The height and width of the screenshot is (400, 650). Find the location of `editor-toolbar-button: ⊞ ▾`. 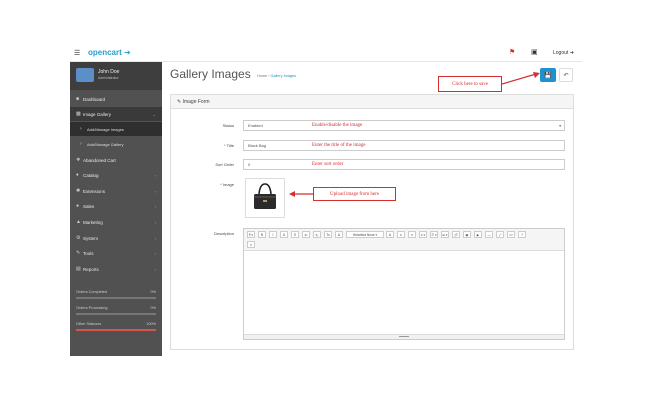

editor-toolbar-button: ⊞ ▾ is located at coordinates (445, 234).